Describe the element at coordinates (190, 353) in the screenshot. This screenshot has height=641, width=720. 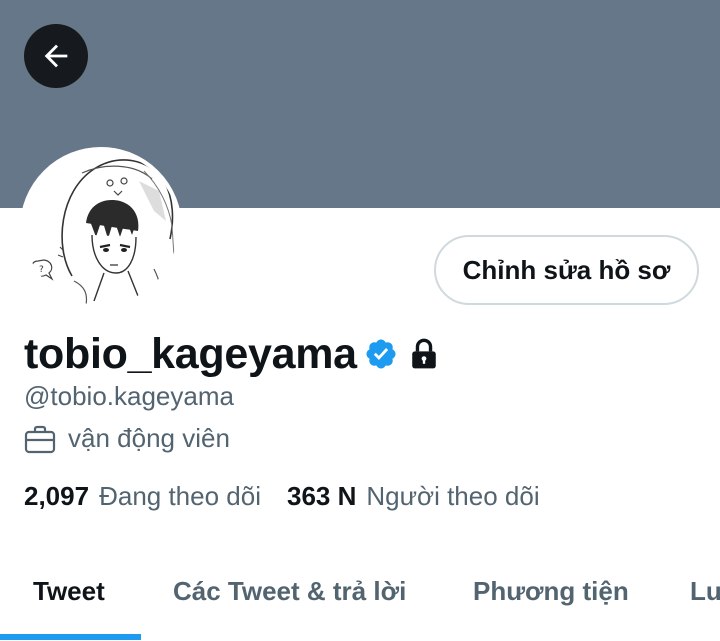
I see `display-name: tobio_kageyama` at that location.